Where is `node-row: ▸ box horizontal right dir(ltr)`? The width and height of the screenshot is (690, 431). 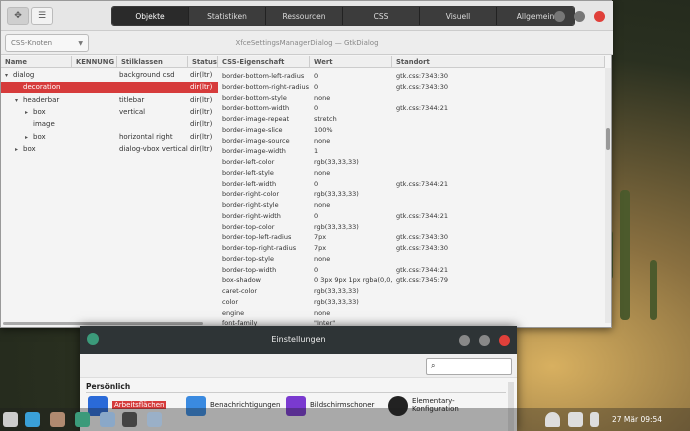 node-row: ▸ box horizontal right dir(ltr) is located at coordinates (109, 137).